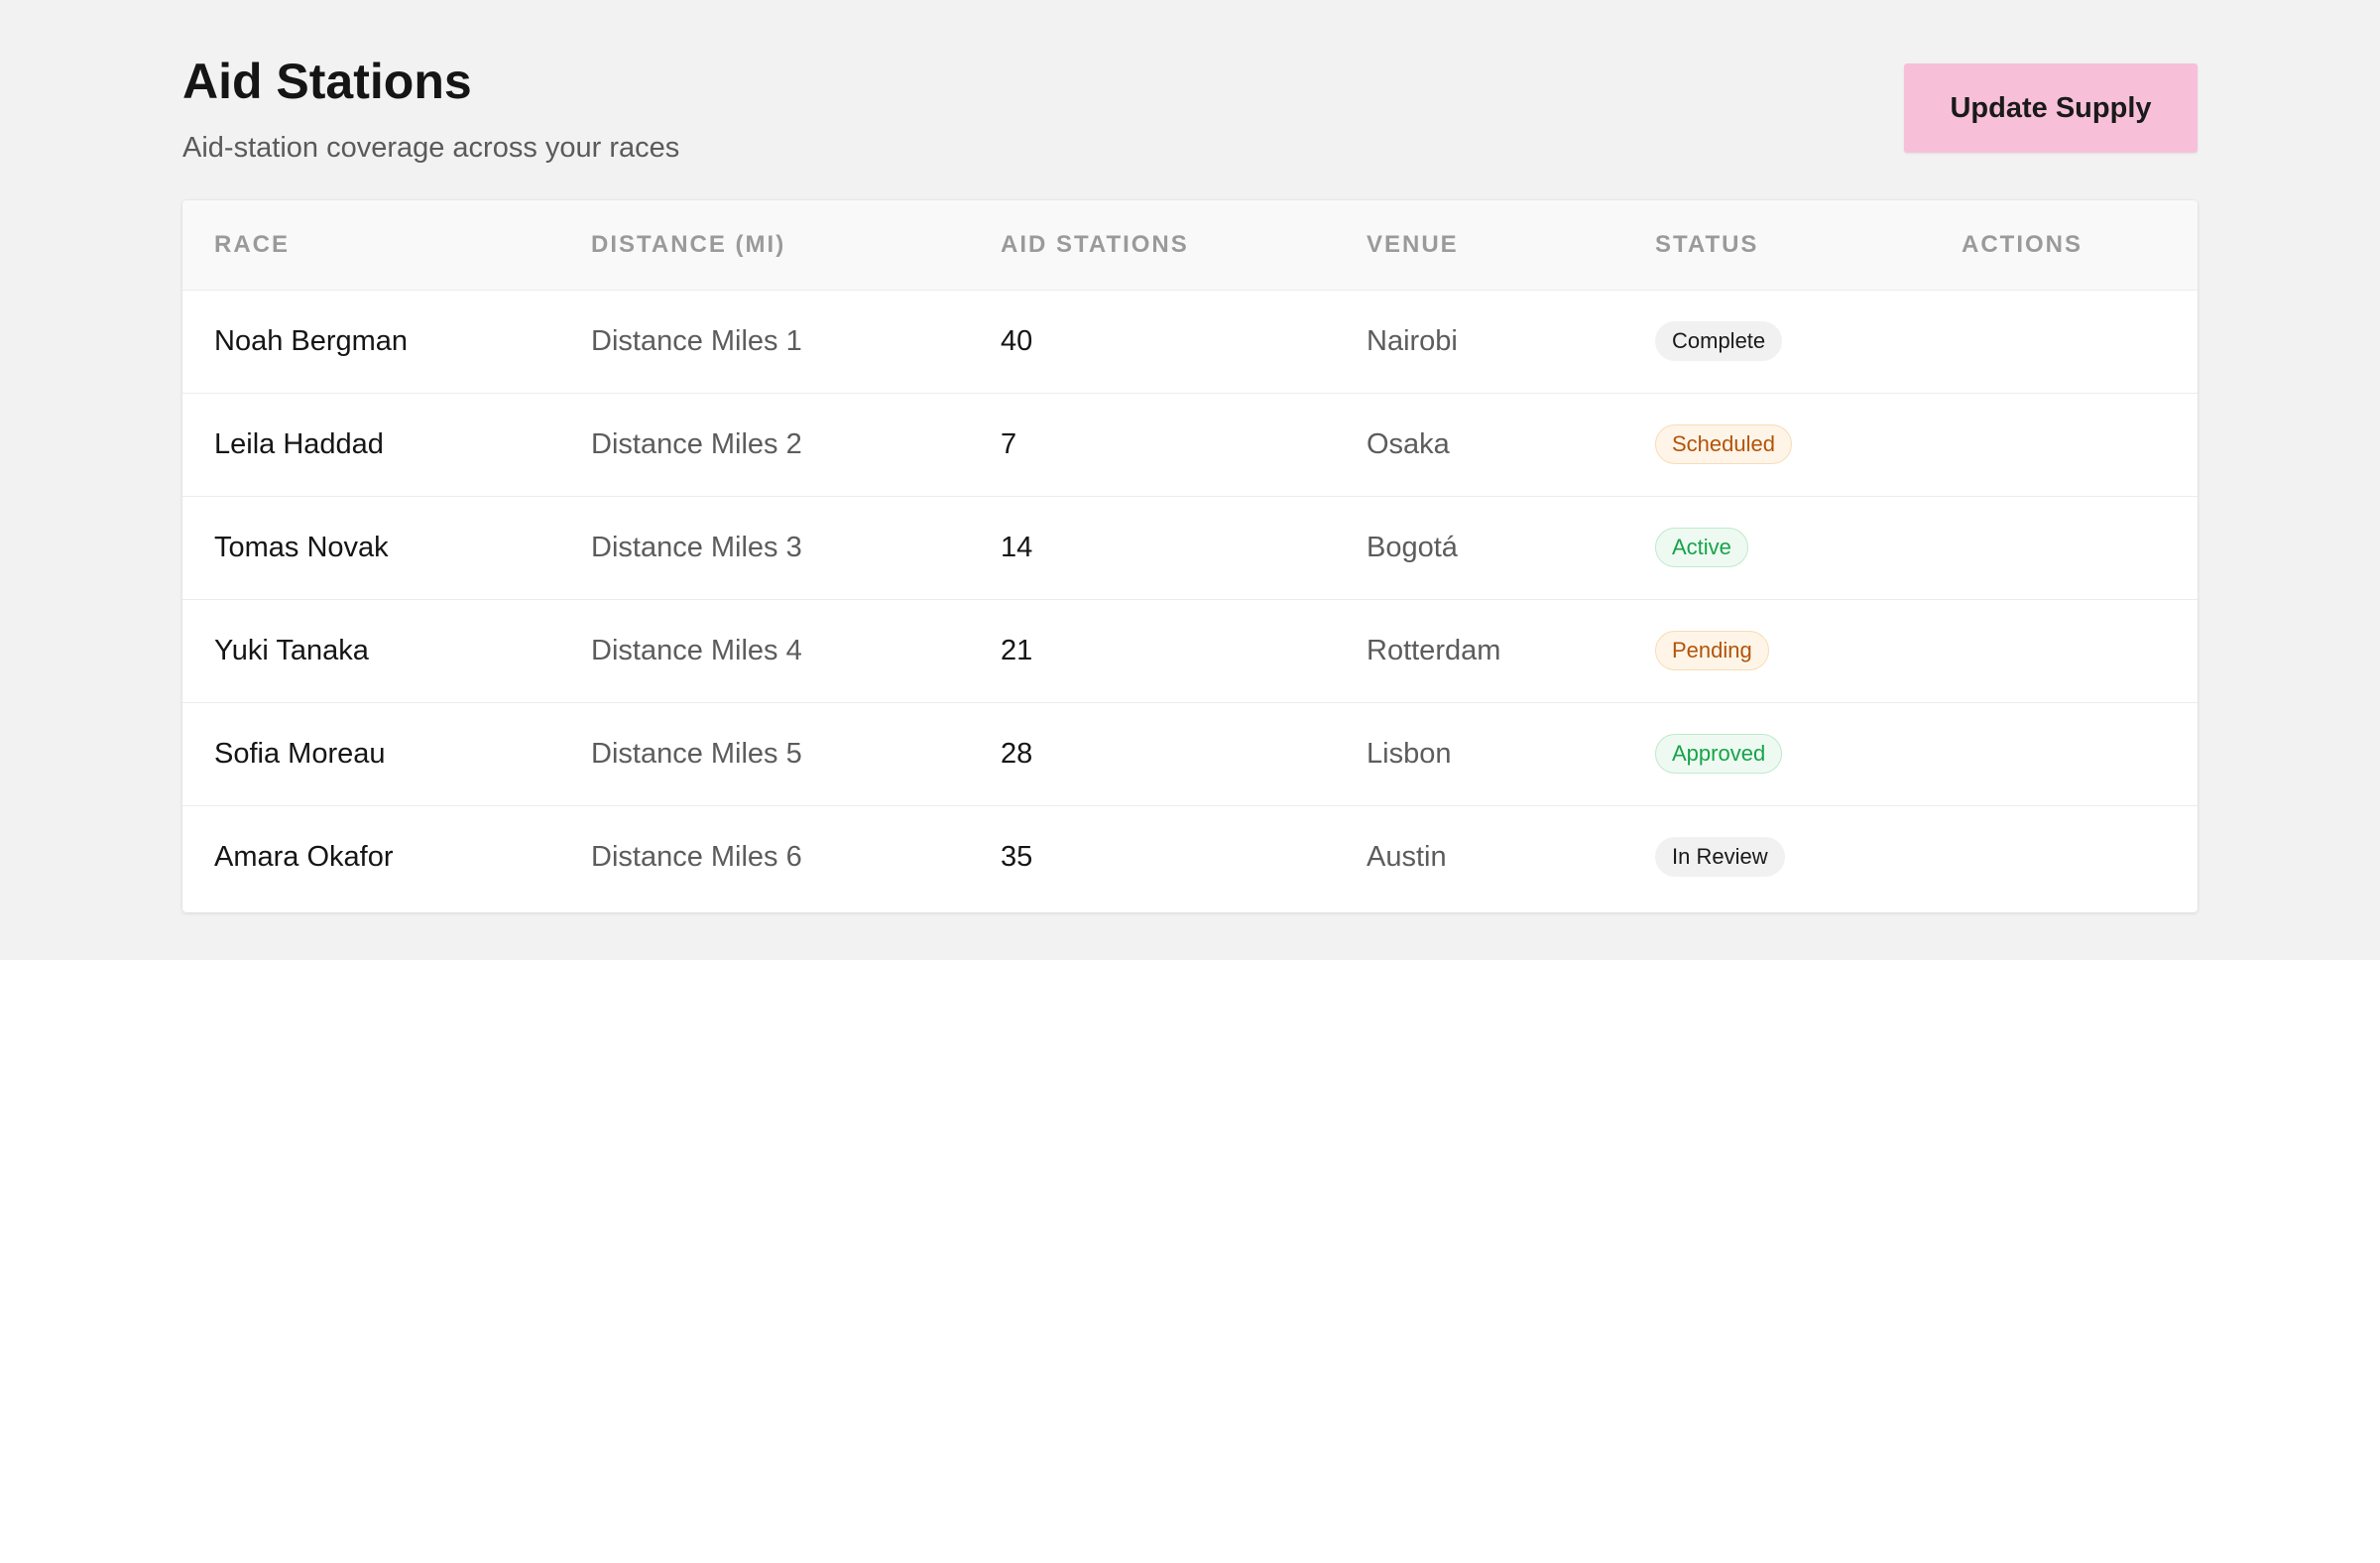 The height and width of the screenshot is (1563, 2380). Describe the element at coordinates (1776, 547) in the screenshot. I see `status-cell: Active` at that location.